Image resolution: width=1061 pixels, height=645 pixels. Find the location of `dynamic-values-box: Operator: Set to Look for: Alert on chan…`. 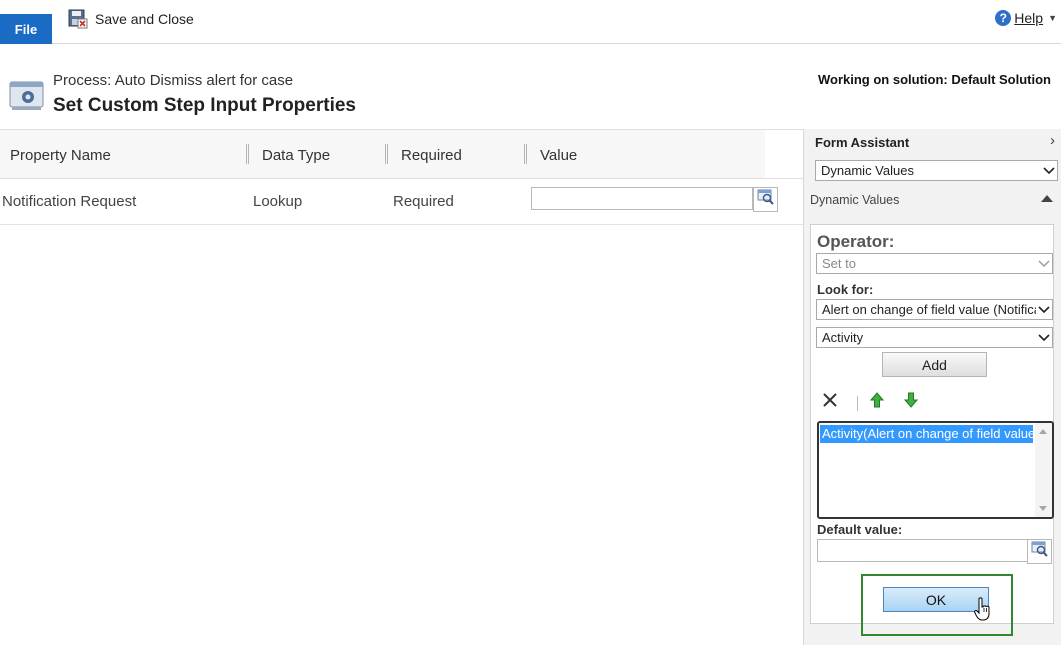

dynamic-values-box: Operator: Set to Look for: Alert on chan… is located at coordinates (932, 430).